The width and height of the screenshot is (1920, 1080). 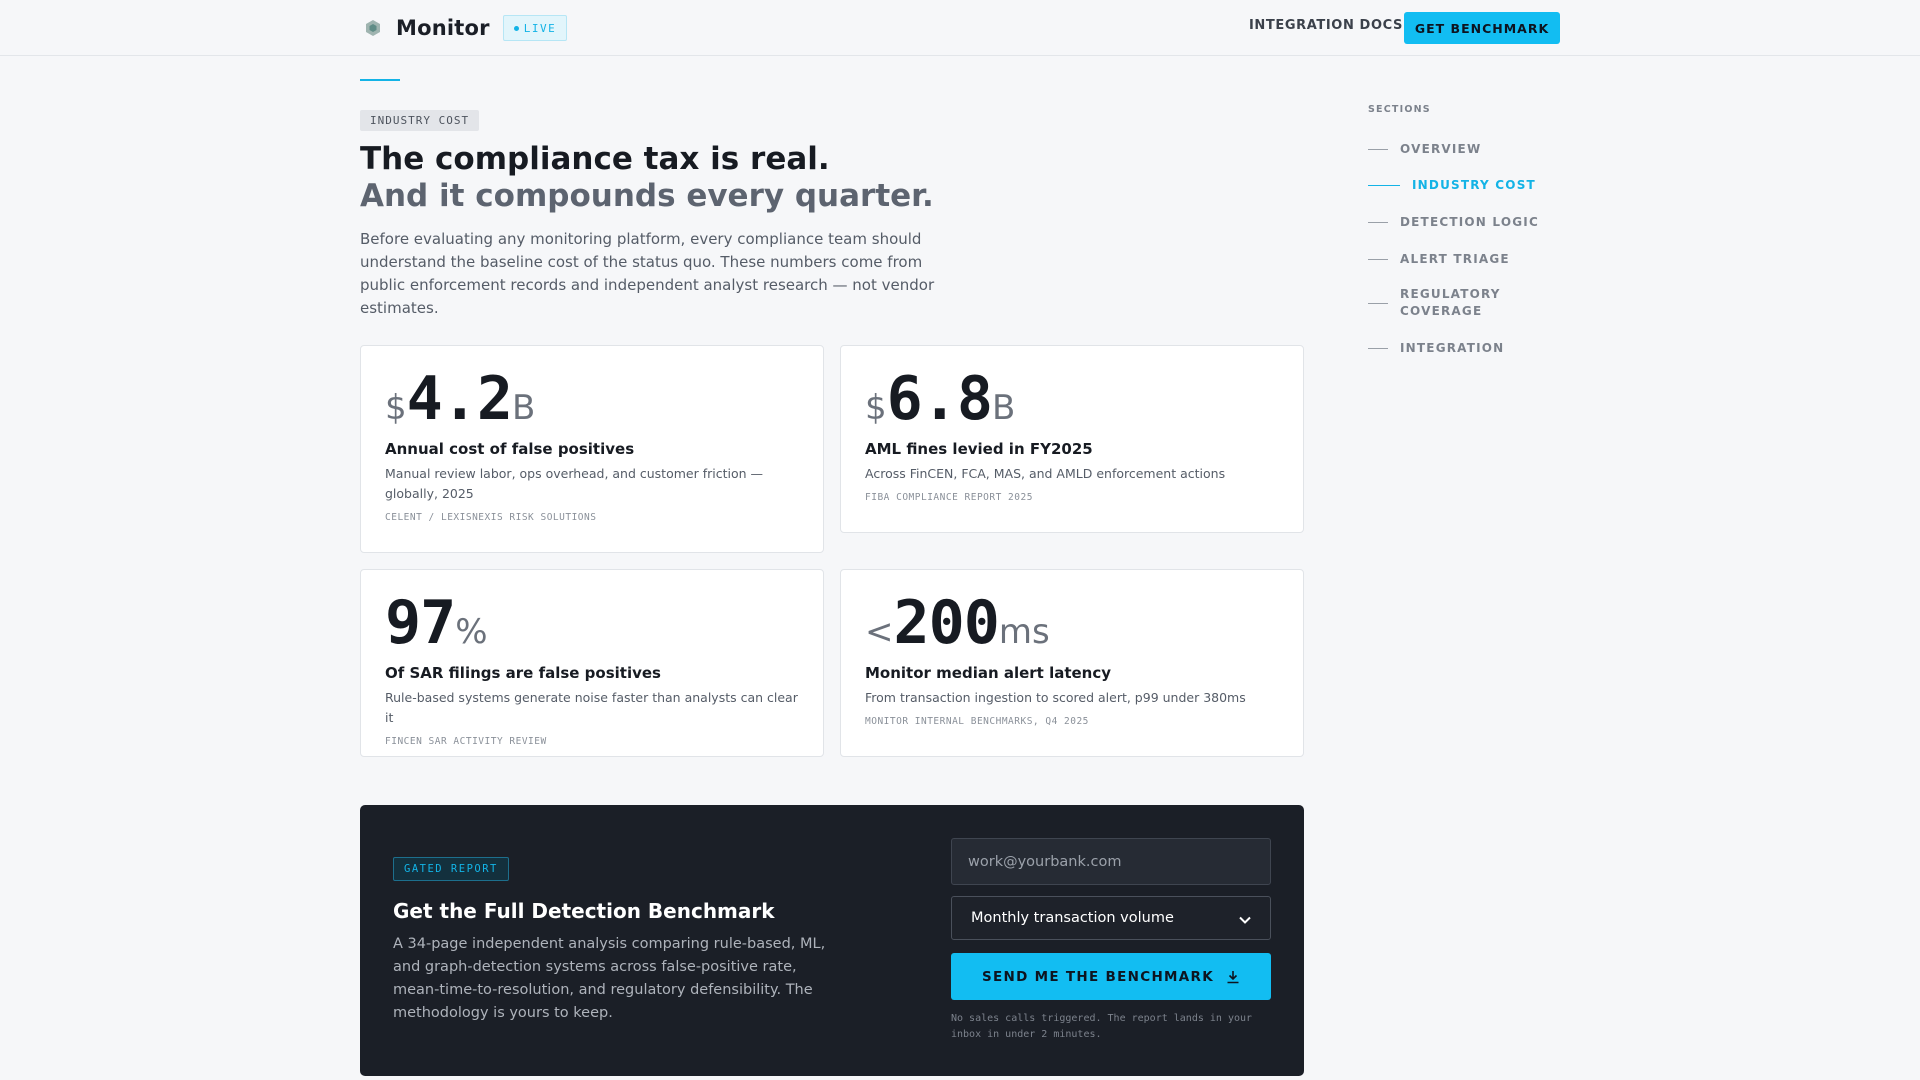 What do you see at coordinates (1474, 185) in the screenshot?
I see `section-link-label: INDUSTRY COST` at bounding box center [1474, 185].